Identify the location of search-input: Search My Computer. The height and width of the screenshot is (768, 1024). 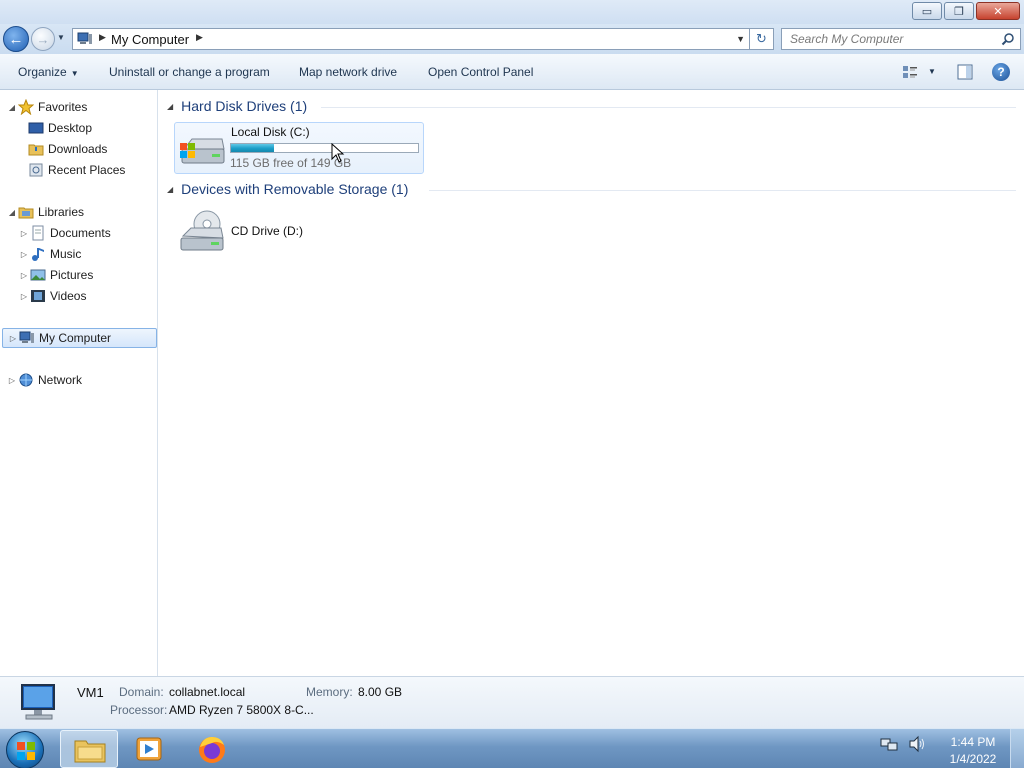
(901, 39).